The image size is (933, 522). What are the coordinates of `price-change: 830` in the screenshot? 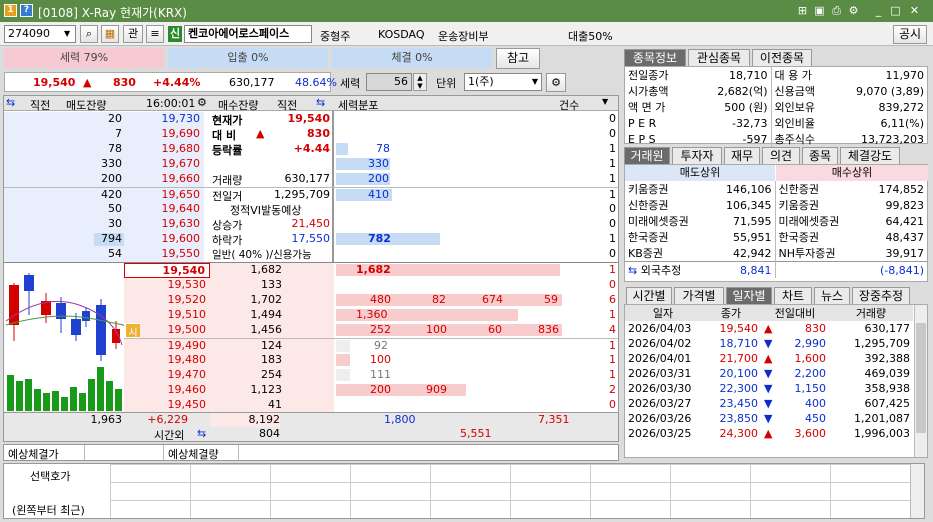 It's located at (124, 82).